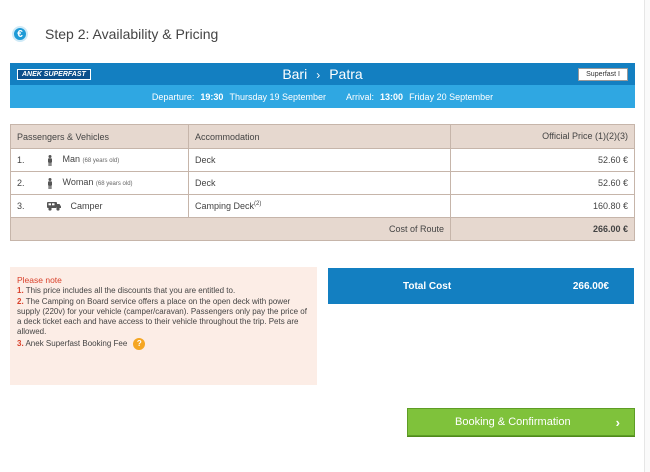 The image size is (650, 472). Describe the element at coordinates (278, 96) in the screenshot. I see `departure-date: Thursday 19 September` at that location.